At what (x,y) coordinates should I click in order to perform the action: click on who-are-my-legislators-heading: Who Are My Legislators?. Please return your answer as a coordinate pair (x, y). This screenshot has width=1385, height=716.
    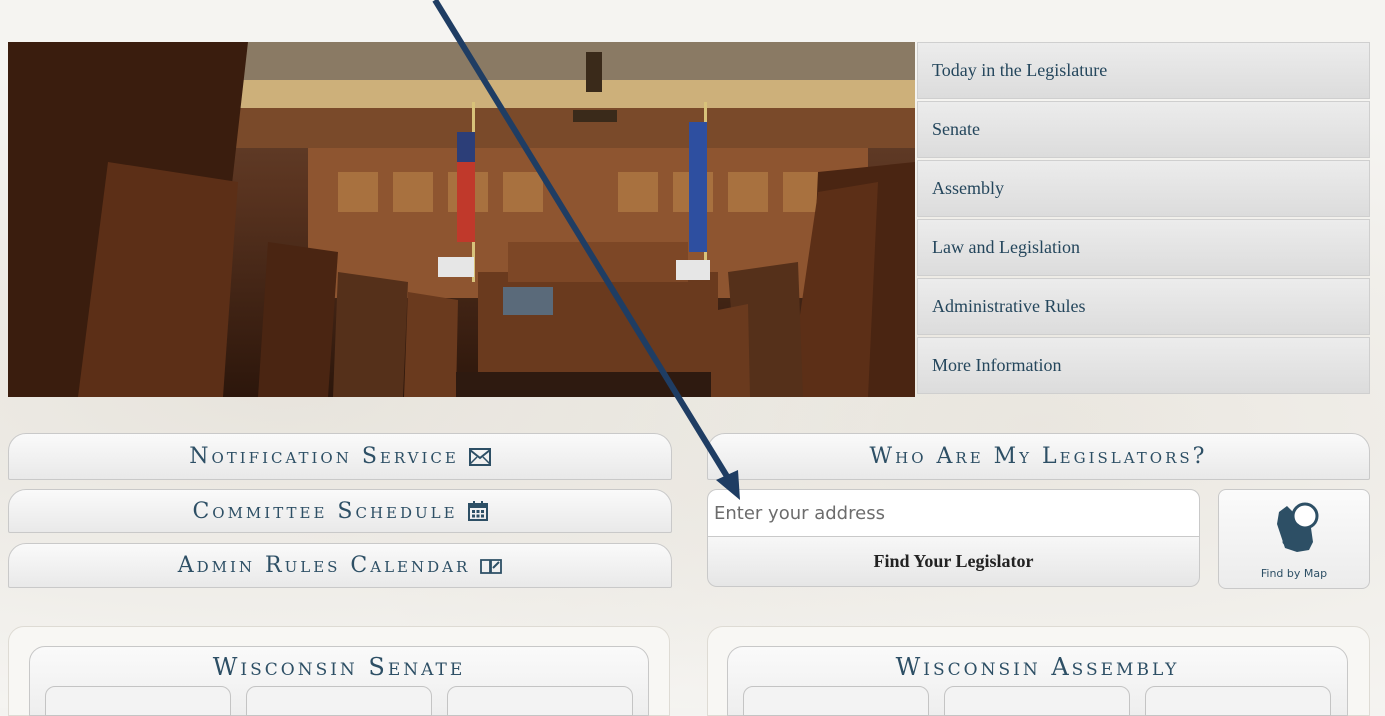
    Looking at the image, I should click on (1038, 456).